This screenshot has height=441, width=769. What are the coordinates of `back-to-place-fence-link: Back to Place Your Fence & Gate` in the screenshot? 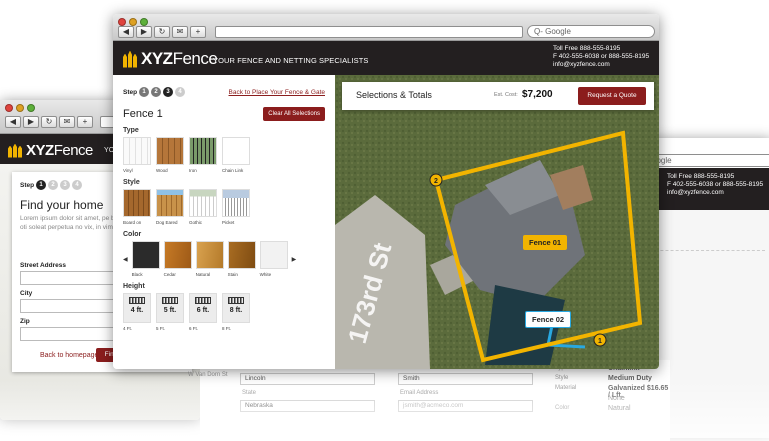 It's located at (277, 92).